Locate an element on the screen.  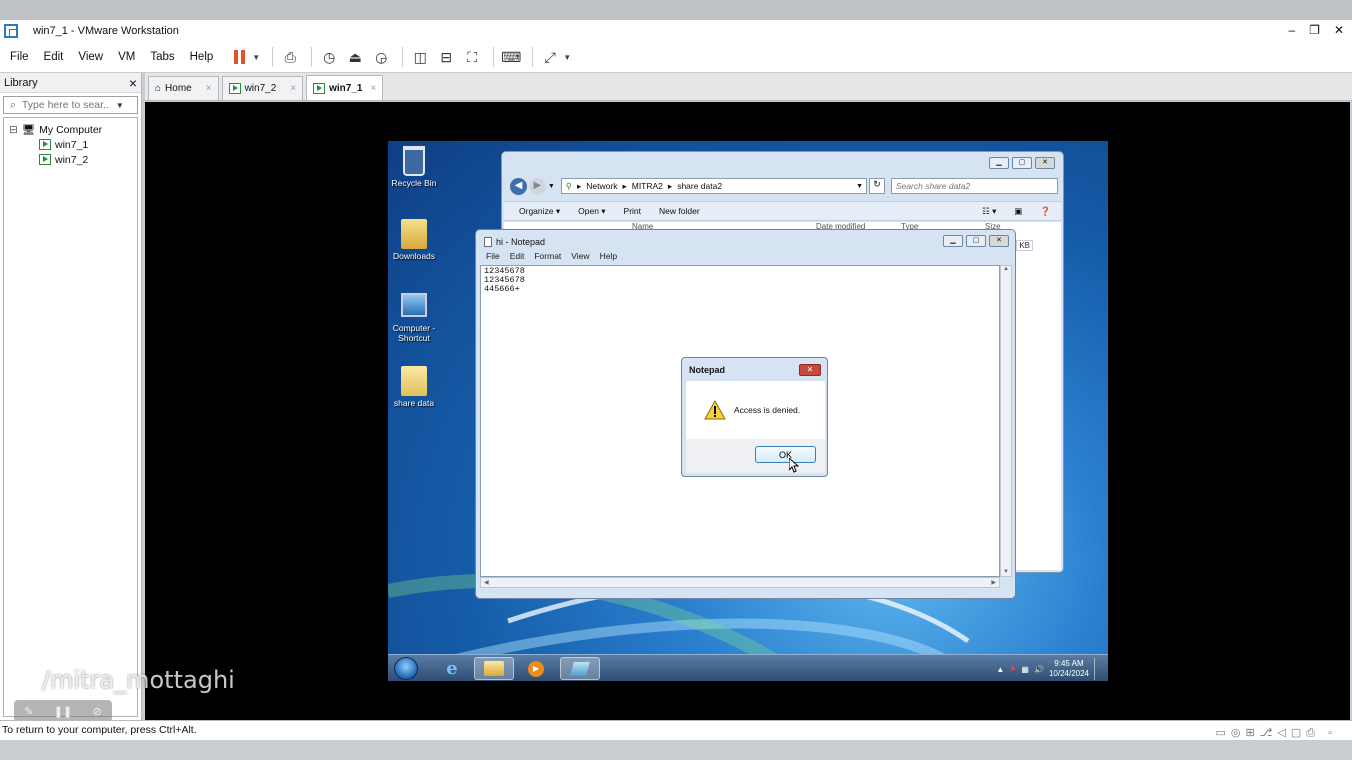
scroll-down-icon: ▼ is located at coordinates (1006, 572).